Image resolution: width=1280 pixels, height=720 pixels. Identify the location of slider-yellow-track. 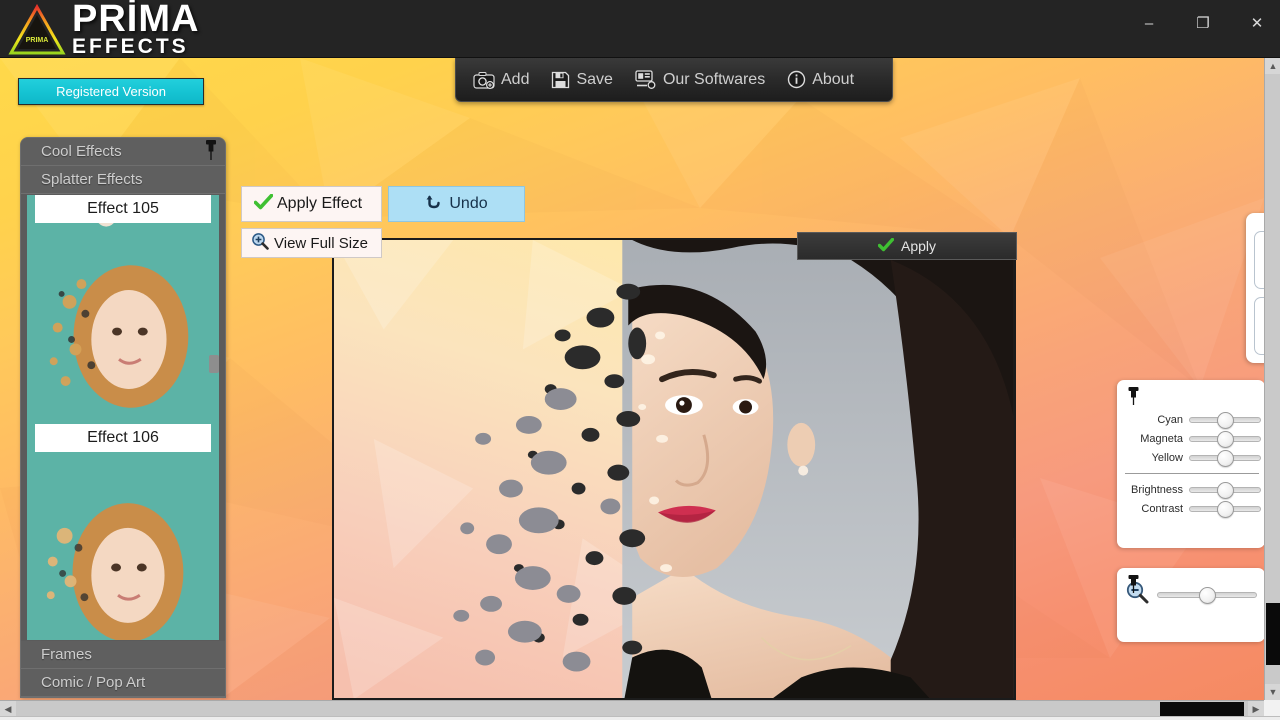
(1225, 458).